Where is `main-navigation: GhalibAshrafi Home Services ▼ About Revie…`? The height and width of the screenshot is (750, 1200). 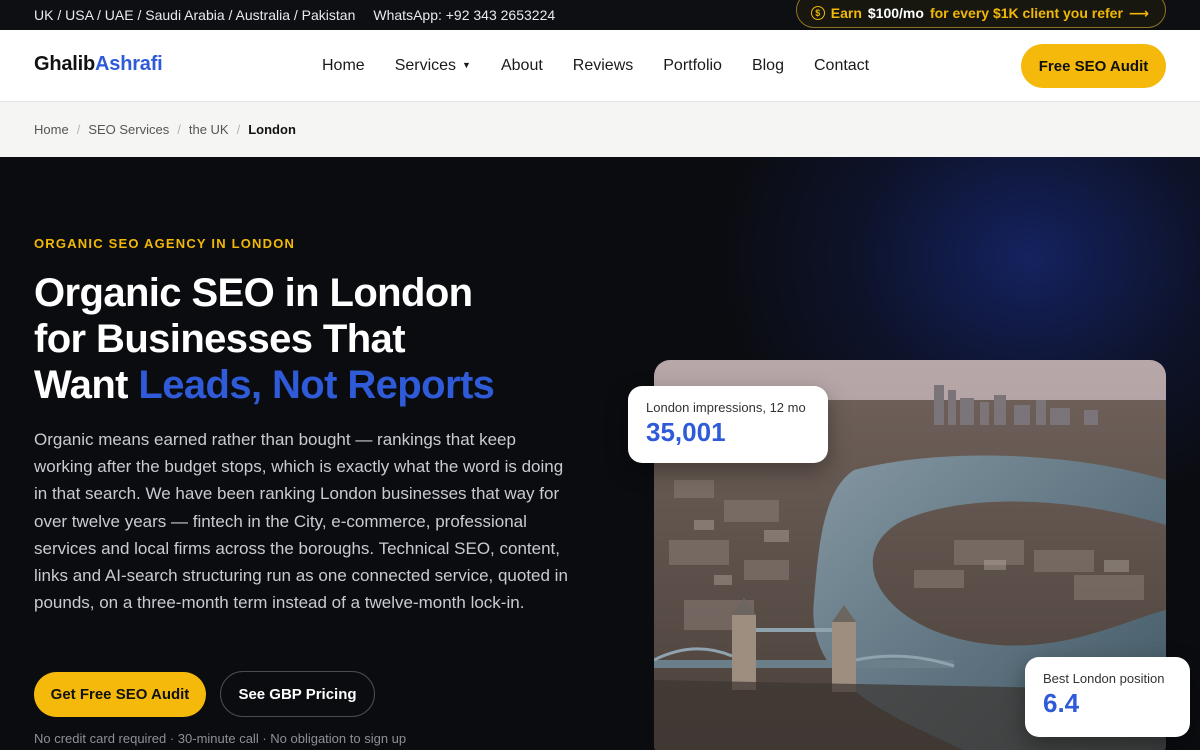
main-navigation: GhalibAshrafi Home Services ▼ About Revie… is located at coordinates (600, 66).